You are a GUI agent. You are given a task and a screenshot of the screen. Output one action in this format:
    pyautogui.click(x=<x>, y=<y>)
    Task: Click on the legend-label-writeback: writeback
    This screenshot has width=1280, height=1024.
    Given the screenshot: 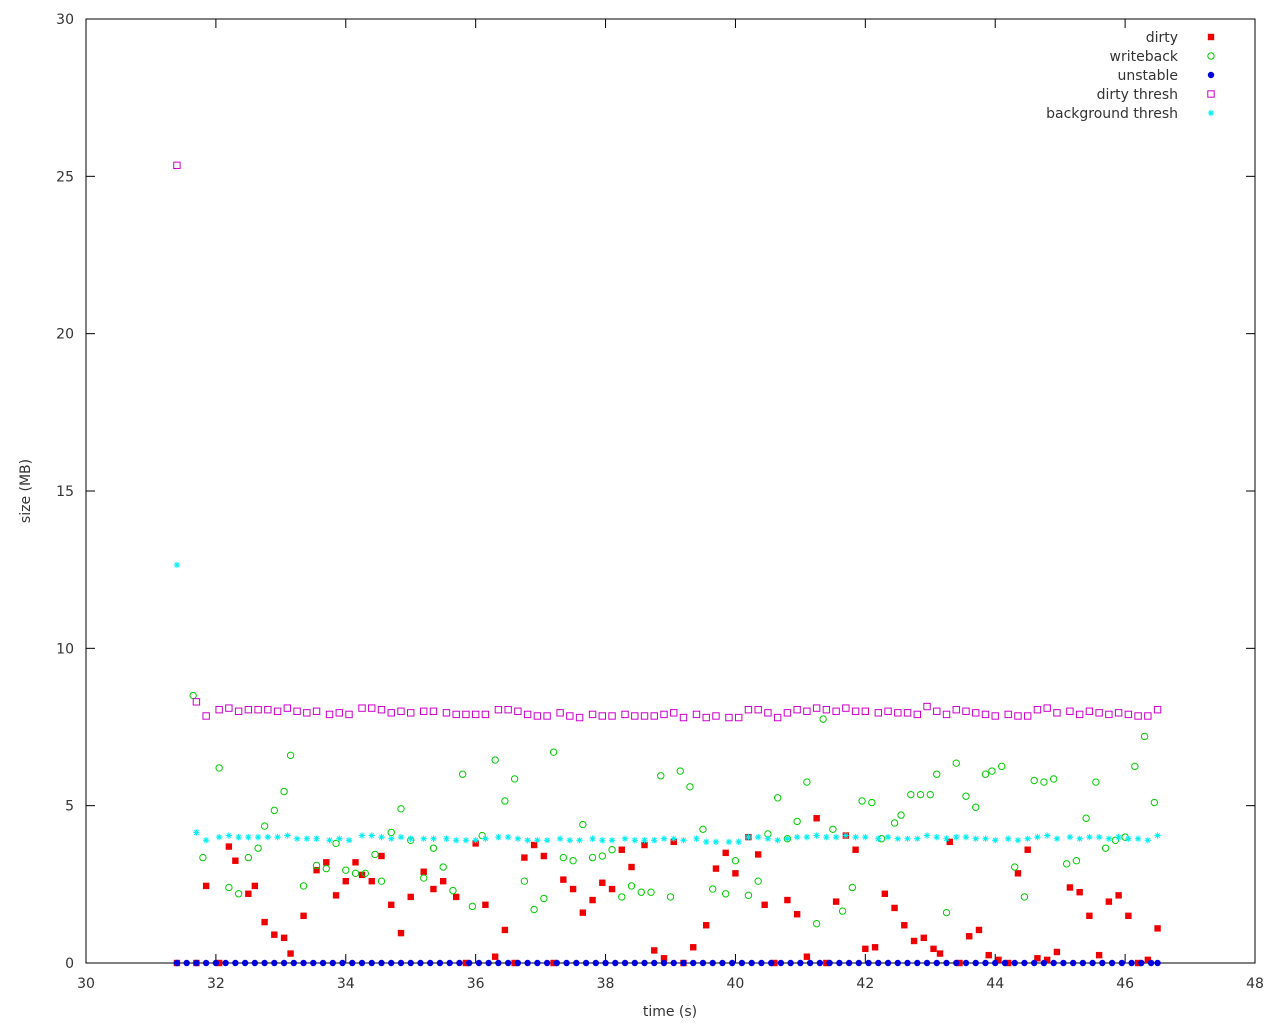 What is the action you would take?
    pyautogui.click(x=1144, y=57)
    